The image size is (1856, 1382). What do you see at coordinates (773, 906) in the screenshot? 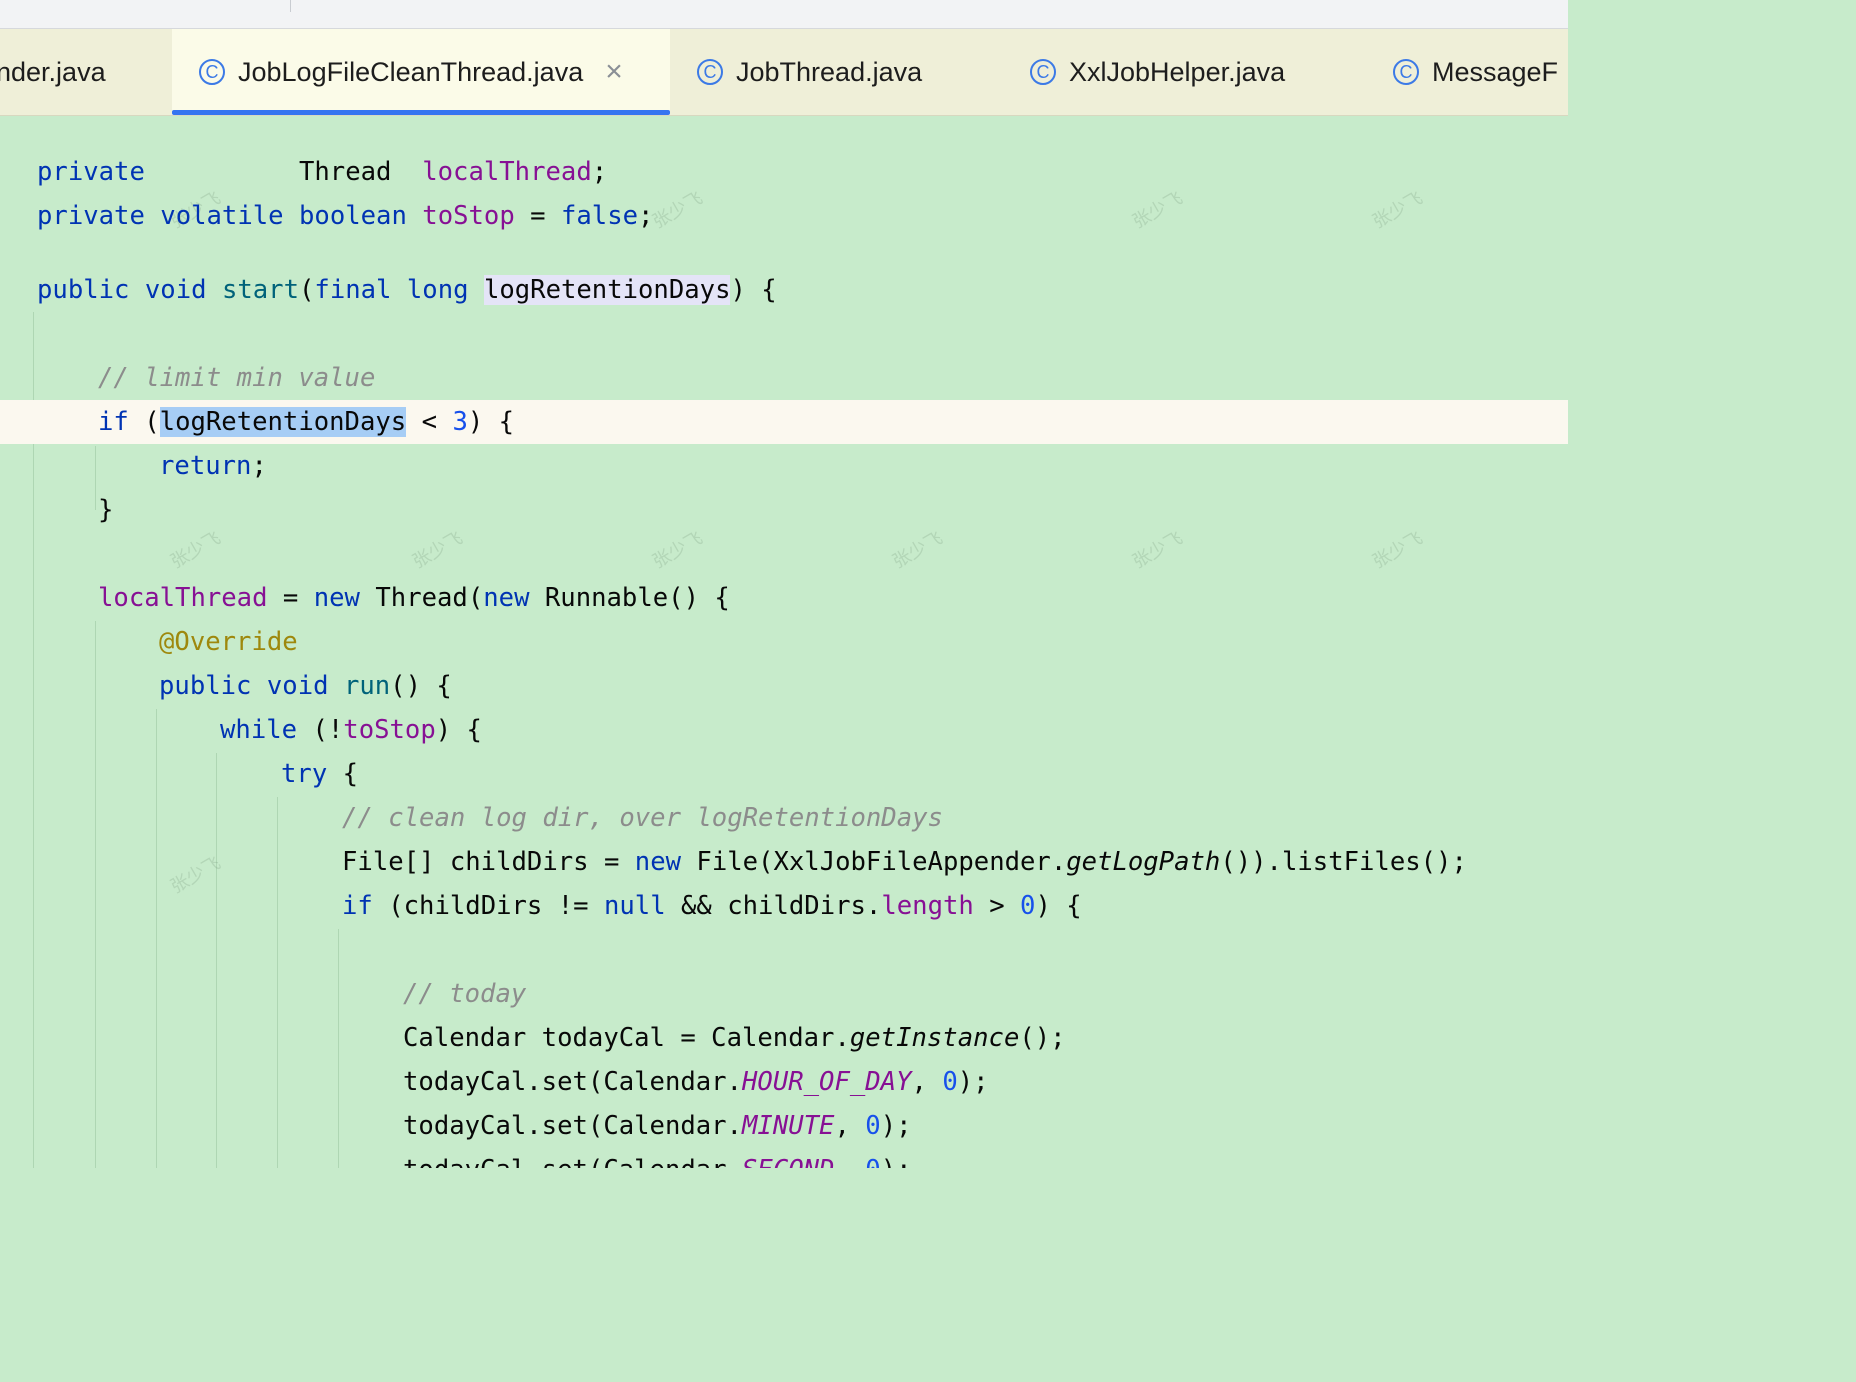
I see `code-text: && childDirs.` at bounding box center [773, 906].